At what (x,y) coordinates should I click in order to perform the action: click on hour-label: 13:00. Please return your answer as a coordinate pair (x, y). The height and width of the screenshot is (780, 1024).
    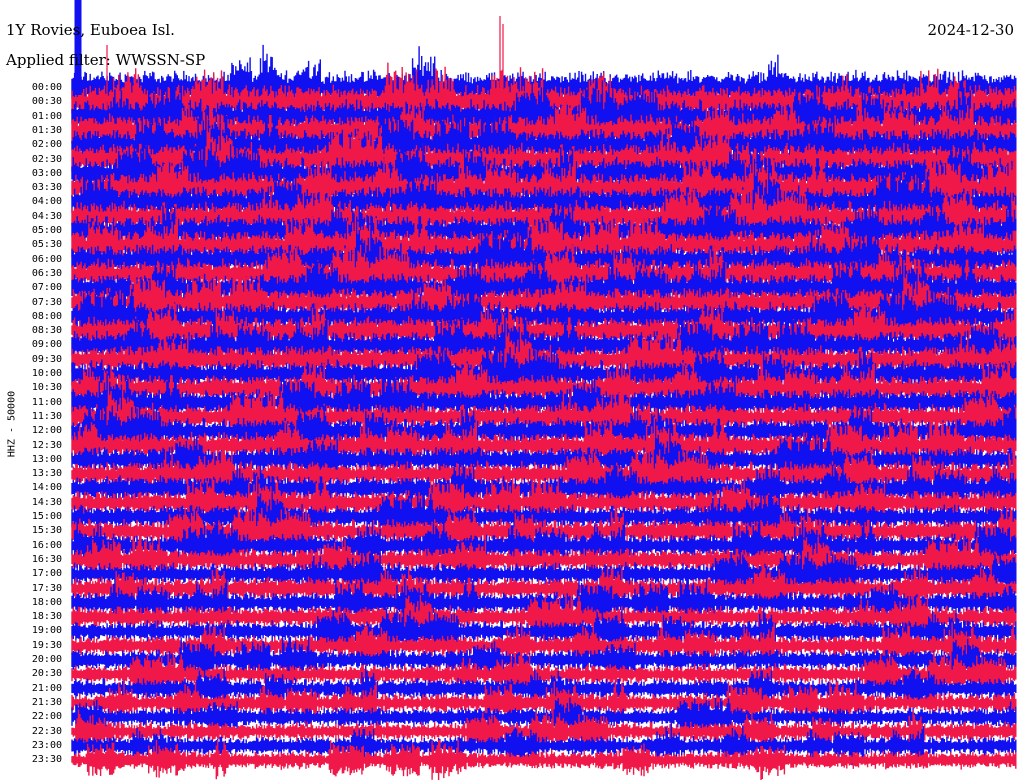
    Looking at the image, I should click on (46, 459).